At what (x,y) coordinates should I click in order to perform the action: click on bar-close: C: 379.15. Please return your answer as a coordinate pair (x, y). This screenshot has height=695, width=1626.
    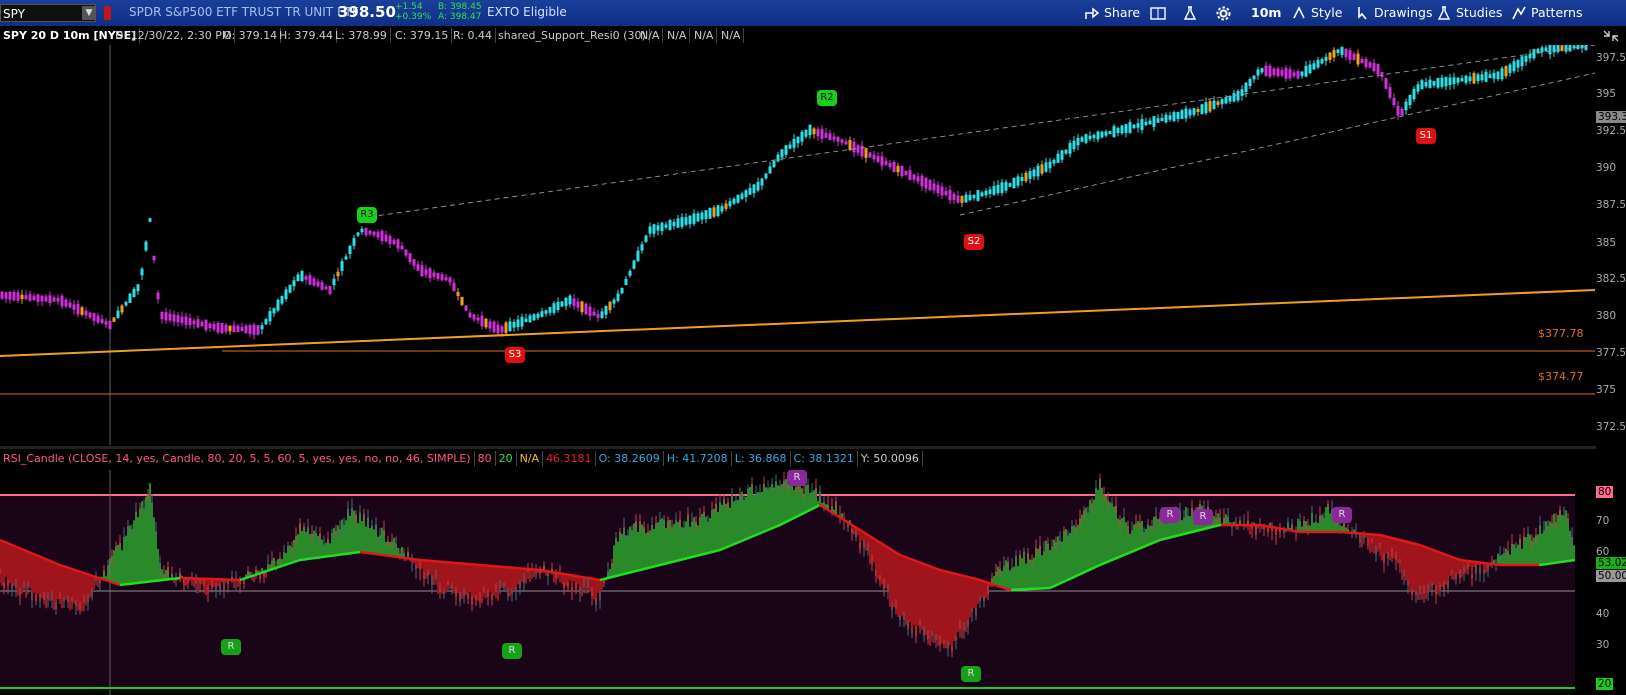
    Looking at the image, I should click on (422, 35).